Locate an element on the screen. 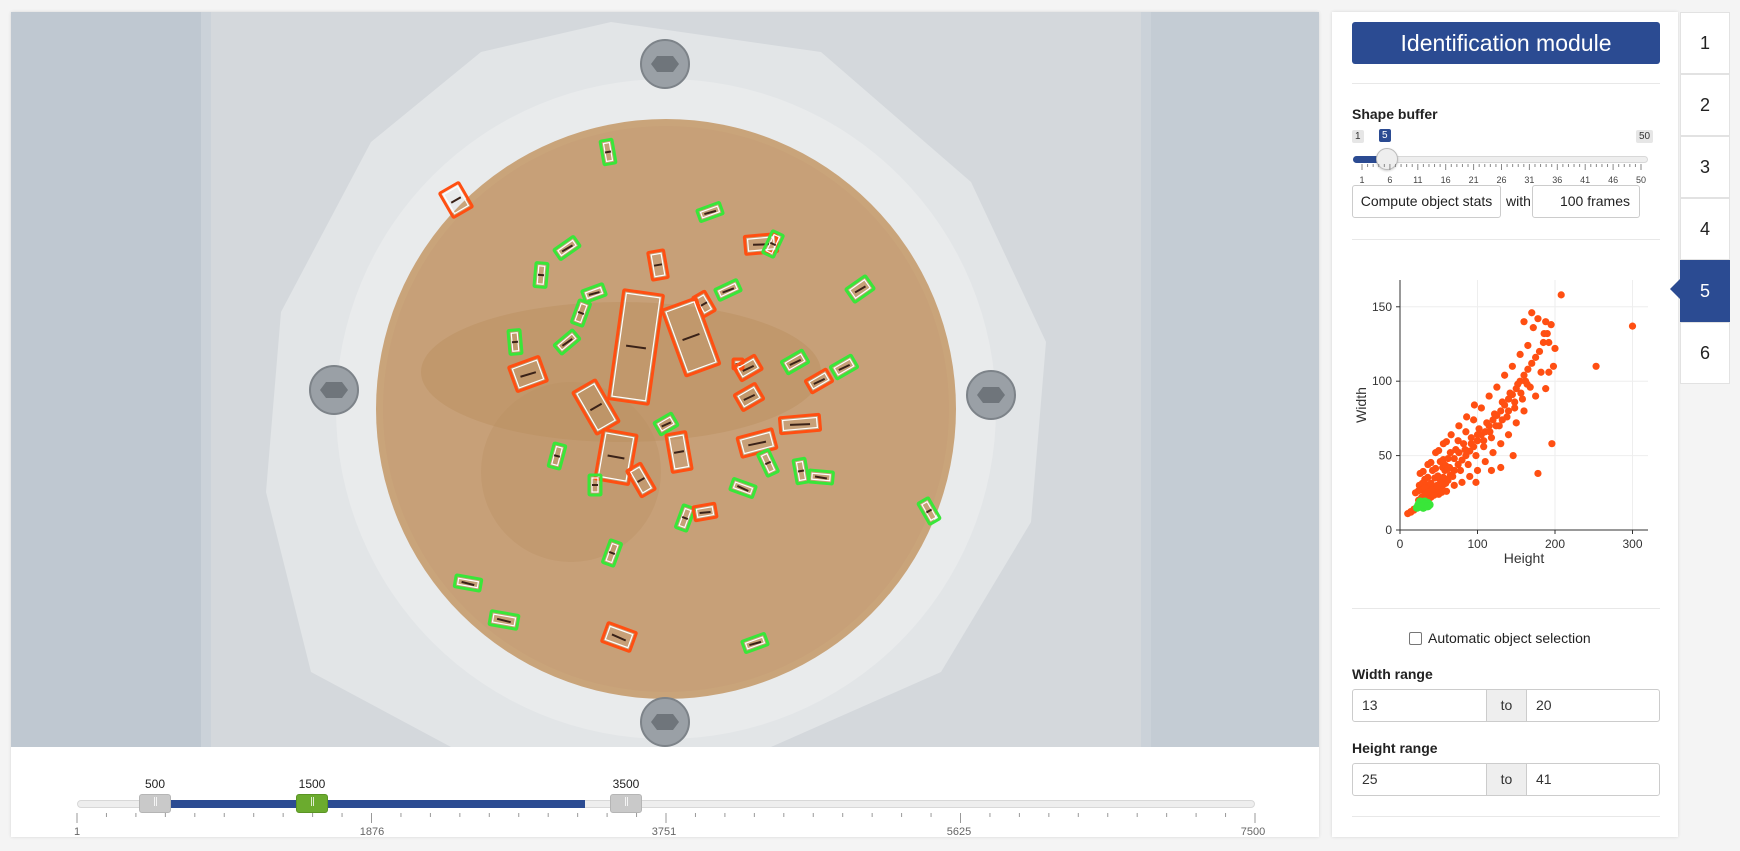  timeline-start-handle is located at coordinates (155, 803).